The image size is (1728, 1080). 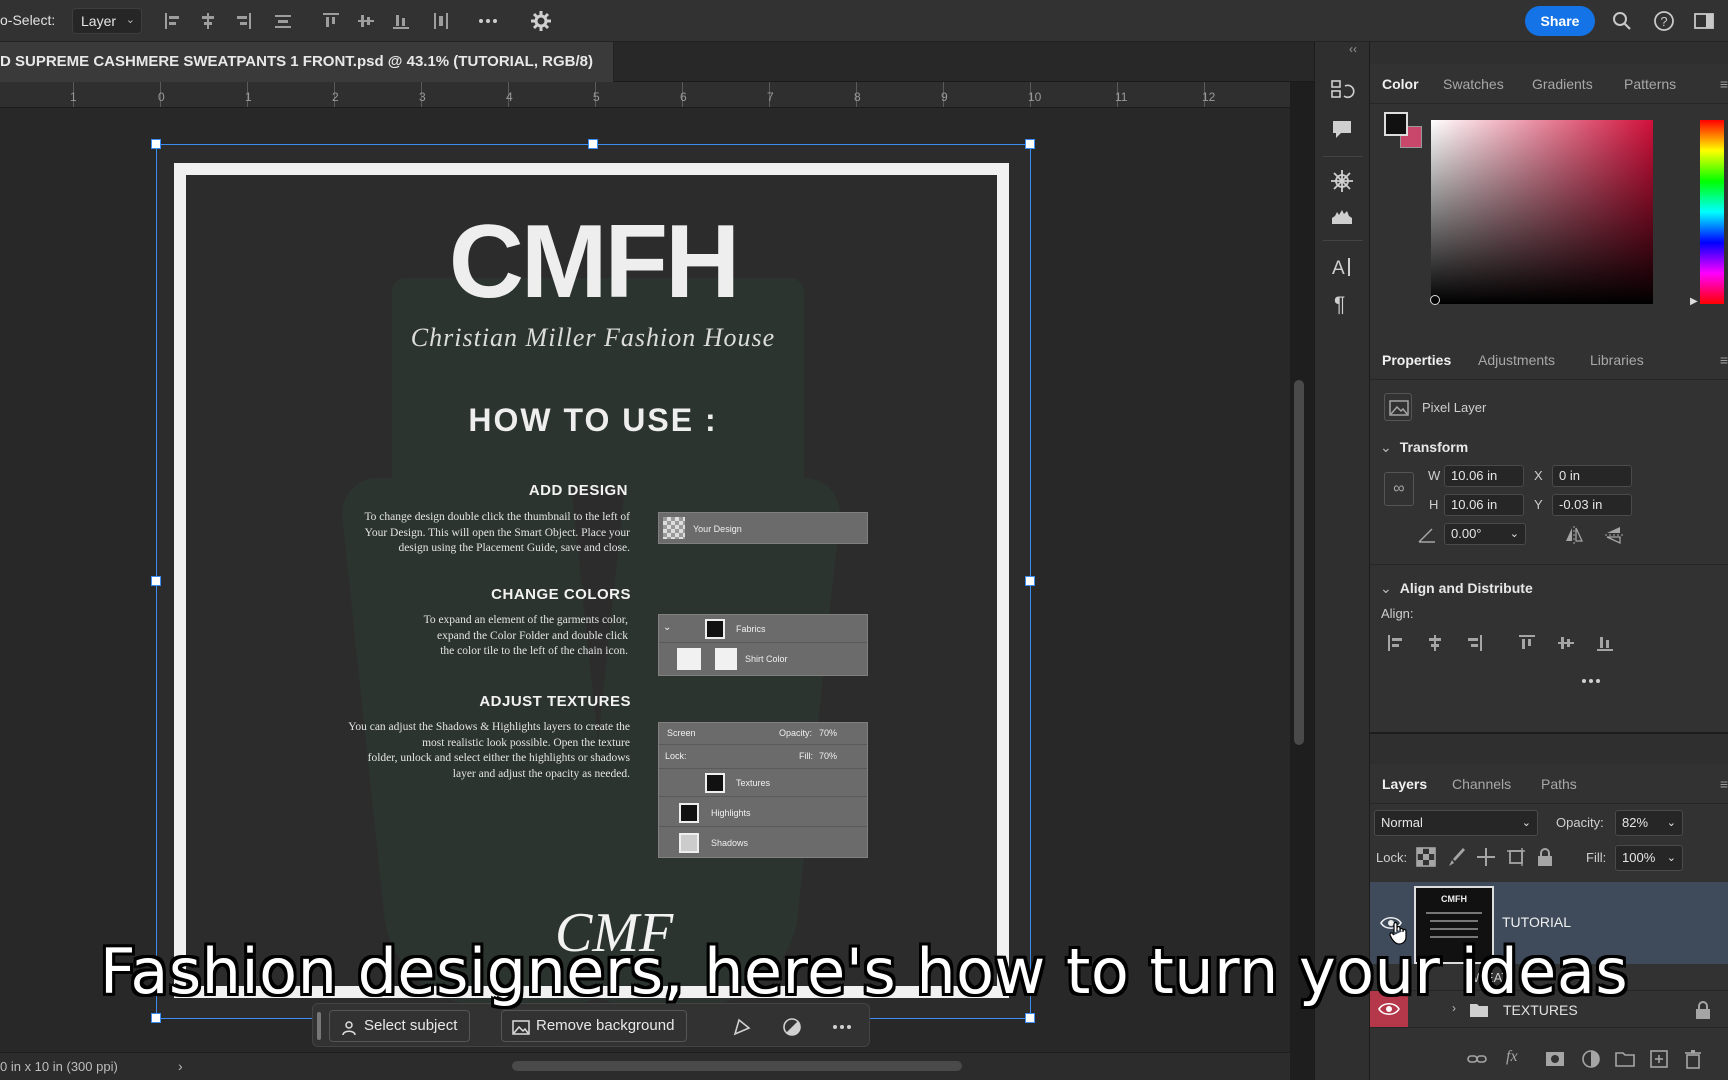 What do you see at coordinates (283, 21) in the screenshot?
I see `distribute-vertical-icon` at bounding box center [283, 21].